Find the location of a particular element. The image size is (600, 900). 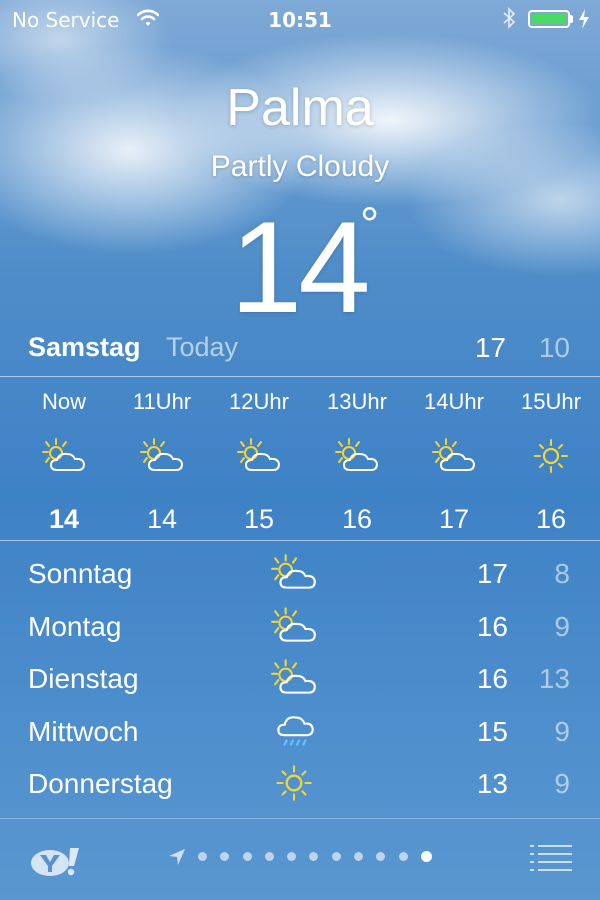

hour-label: 11Uhr is located at coordinates (162, 401).